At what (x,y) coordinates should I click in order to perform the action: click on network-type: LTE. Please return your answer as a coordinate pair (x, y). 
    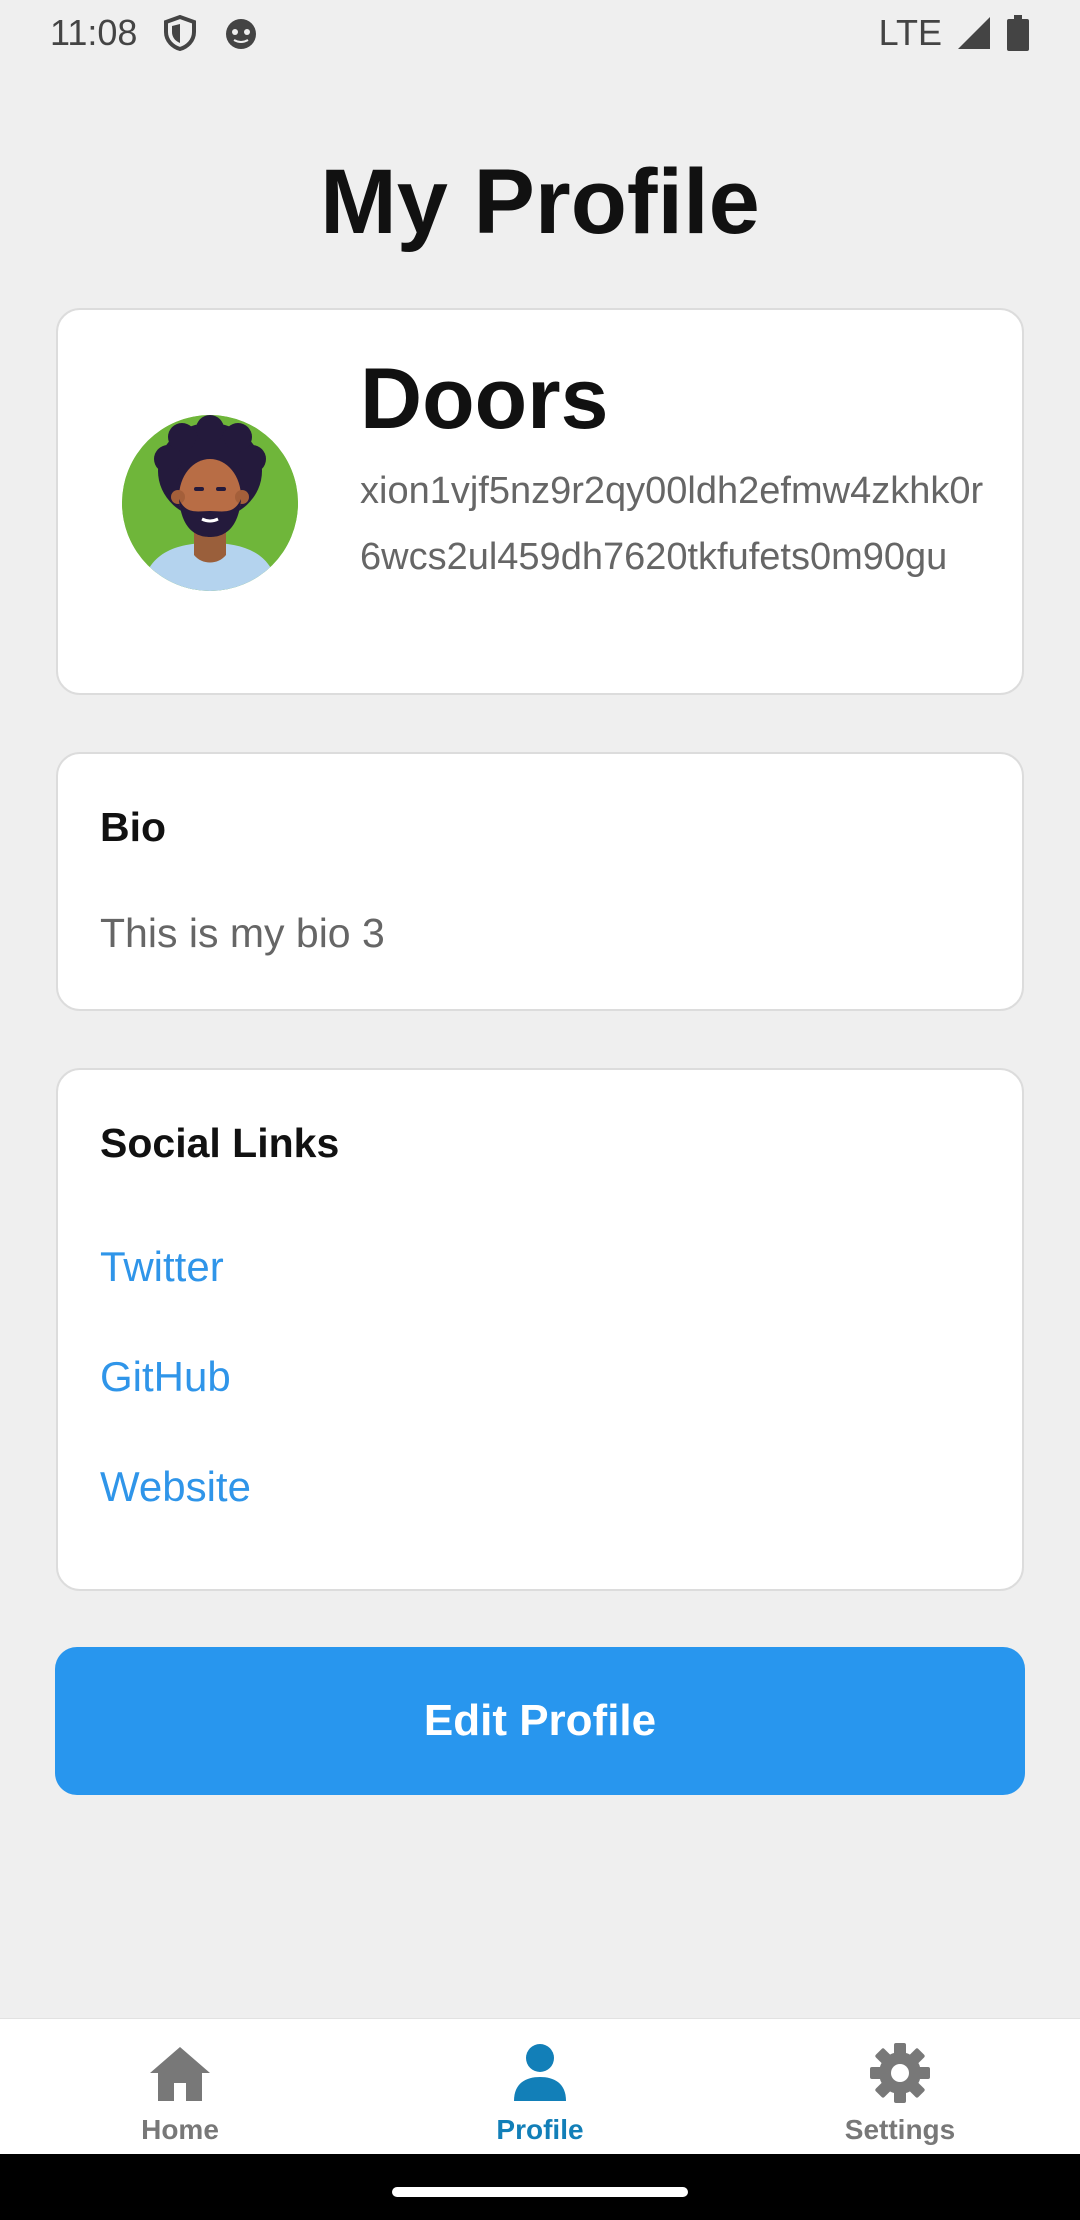
    Looking at the image, I should click on (910, 32).